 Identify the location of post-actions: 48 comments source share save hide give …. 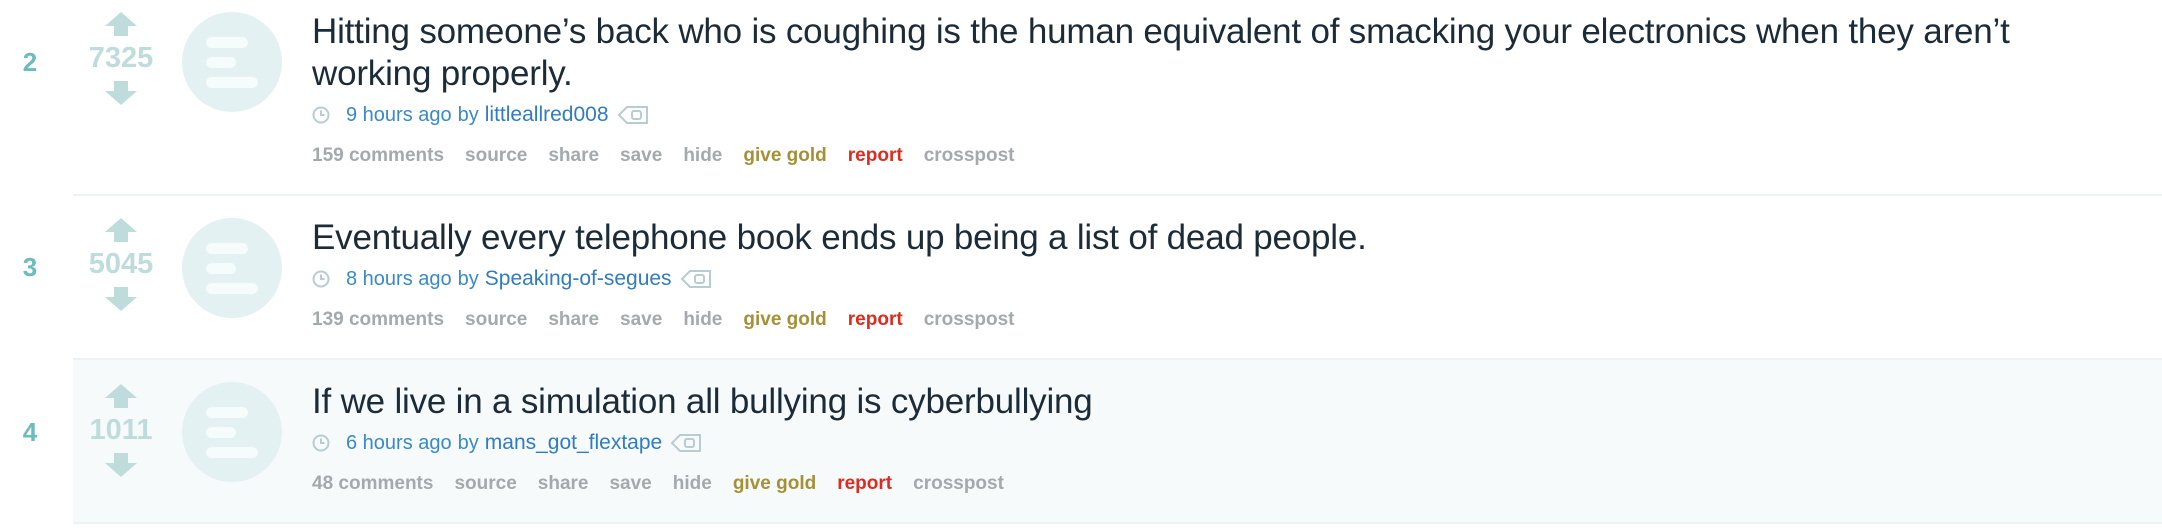
(1217, 484).